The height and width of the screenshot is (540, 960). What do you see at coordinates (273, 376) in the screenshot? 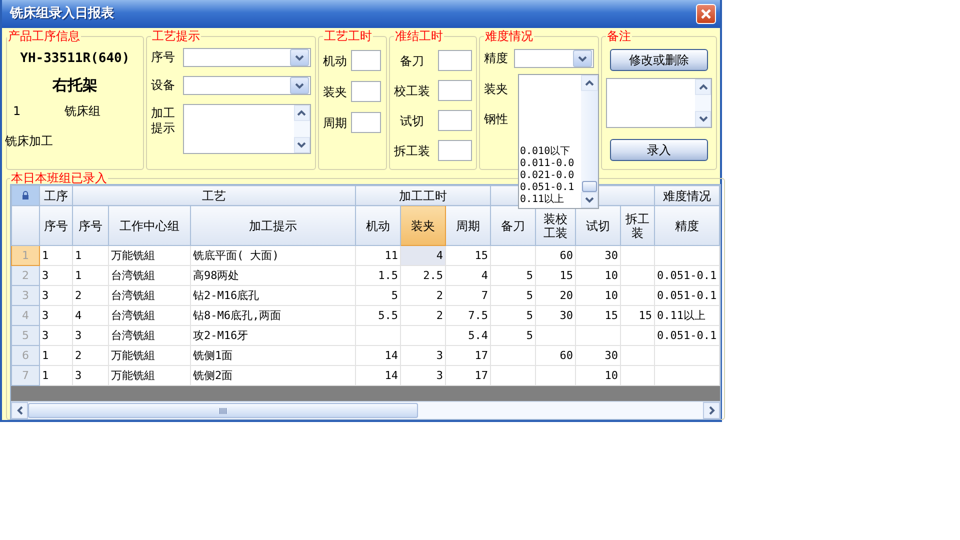
I see `table-cell: 铣侧2面` at bounding box center [273, 376].